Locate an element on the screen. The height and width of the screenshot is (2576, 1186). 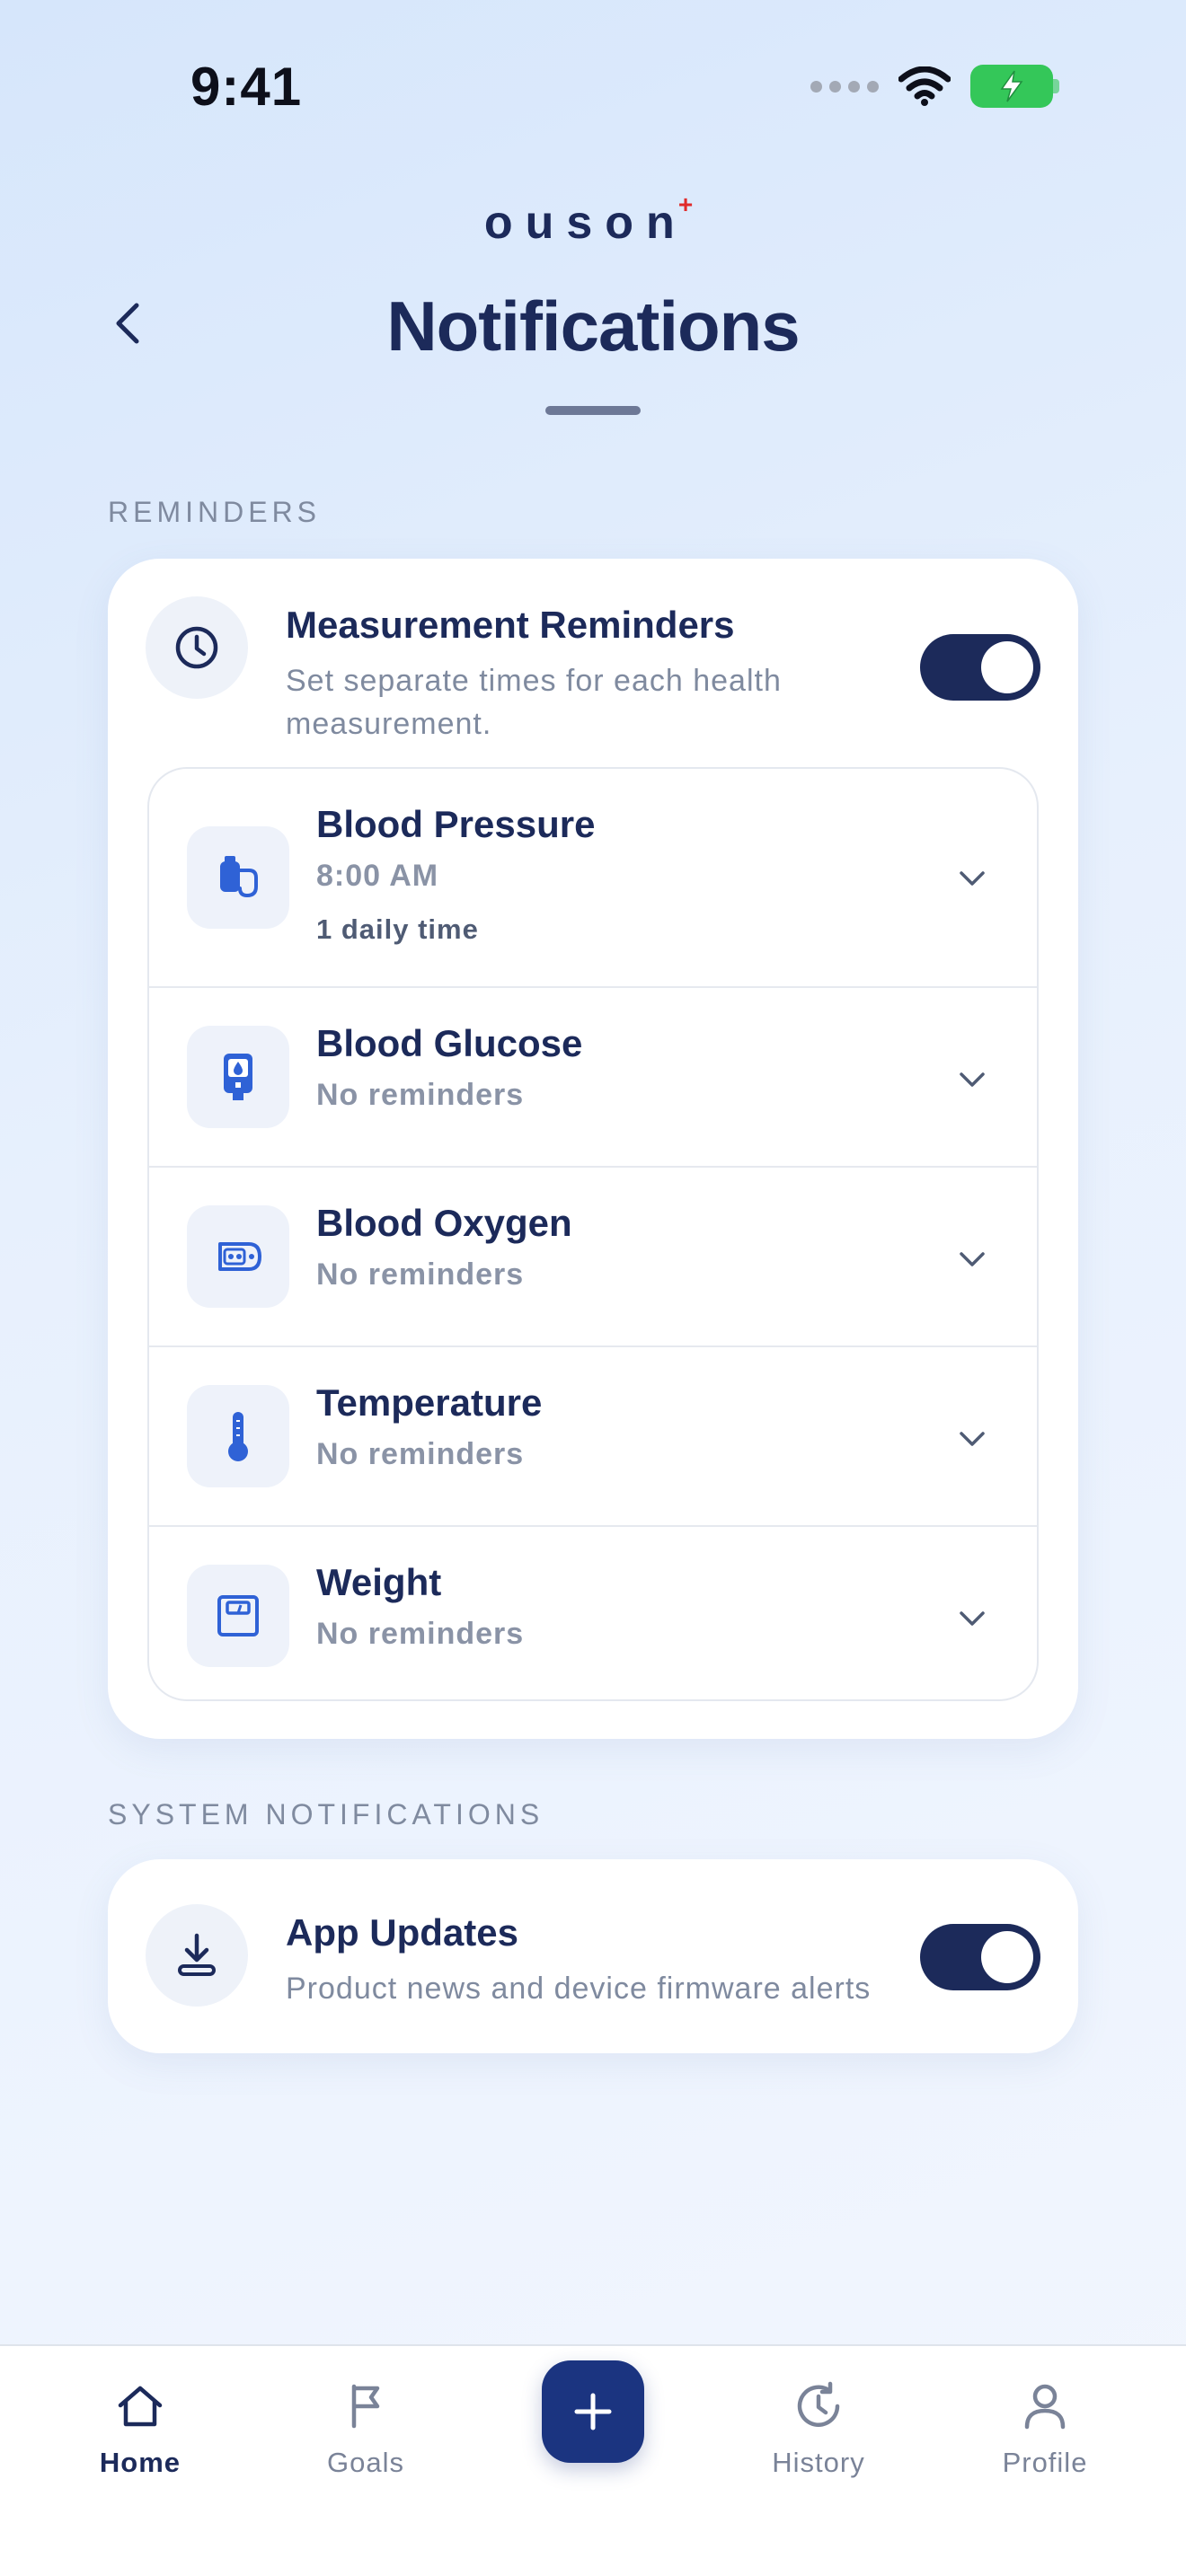
scale-icon is located at coordinates (238, 1616).